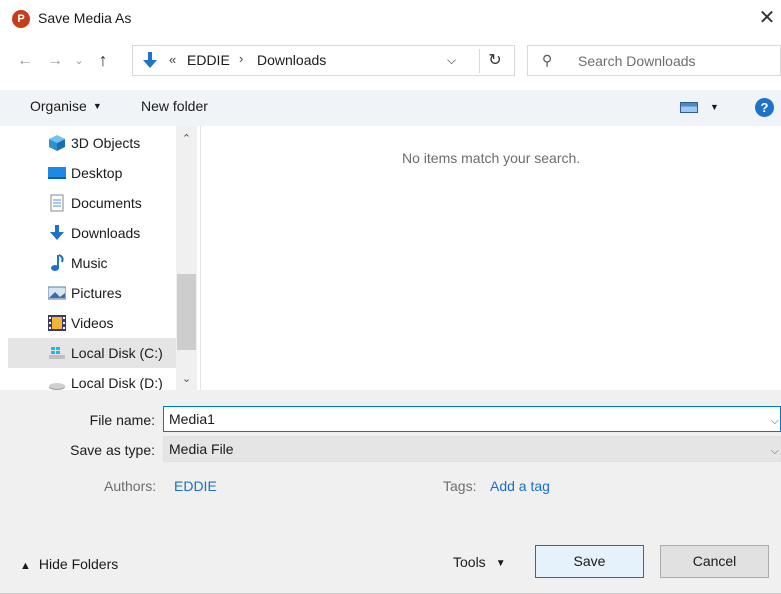 This screenshot has width=781, height=594. What do you see at coordinates (117, 382) in the screenshot?
I see `nav-item-label: Local Disk (D:)` at bounding box center [117, 382].